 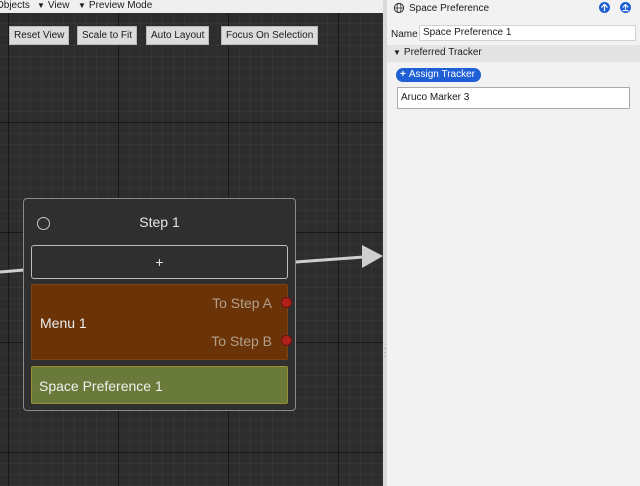 I want to click on menu-output-label-b: To Step B, so click(x=241, y=341).